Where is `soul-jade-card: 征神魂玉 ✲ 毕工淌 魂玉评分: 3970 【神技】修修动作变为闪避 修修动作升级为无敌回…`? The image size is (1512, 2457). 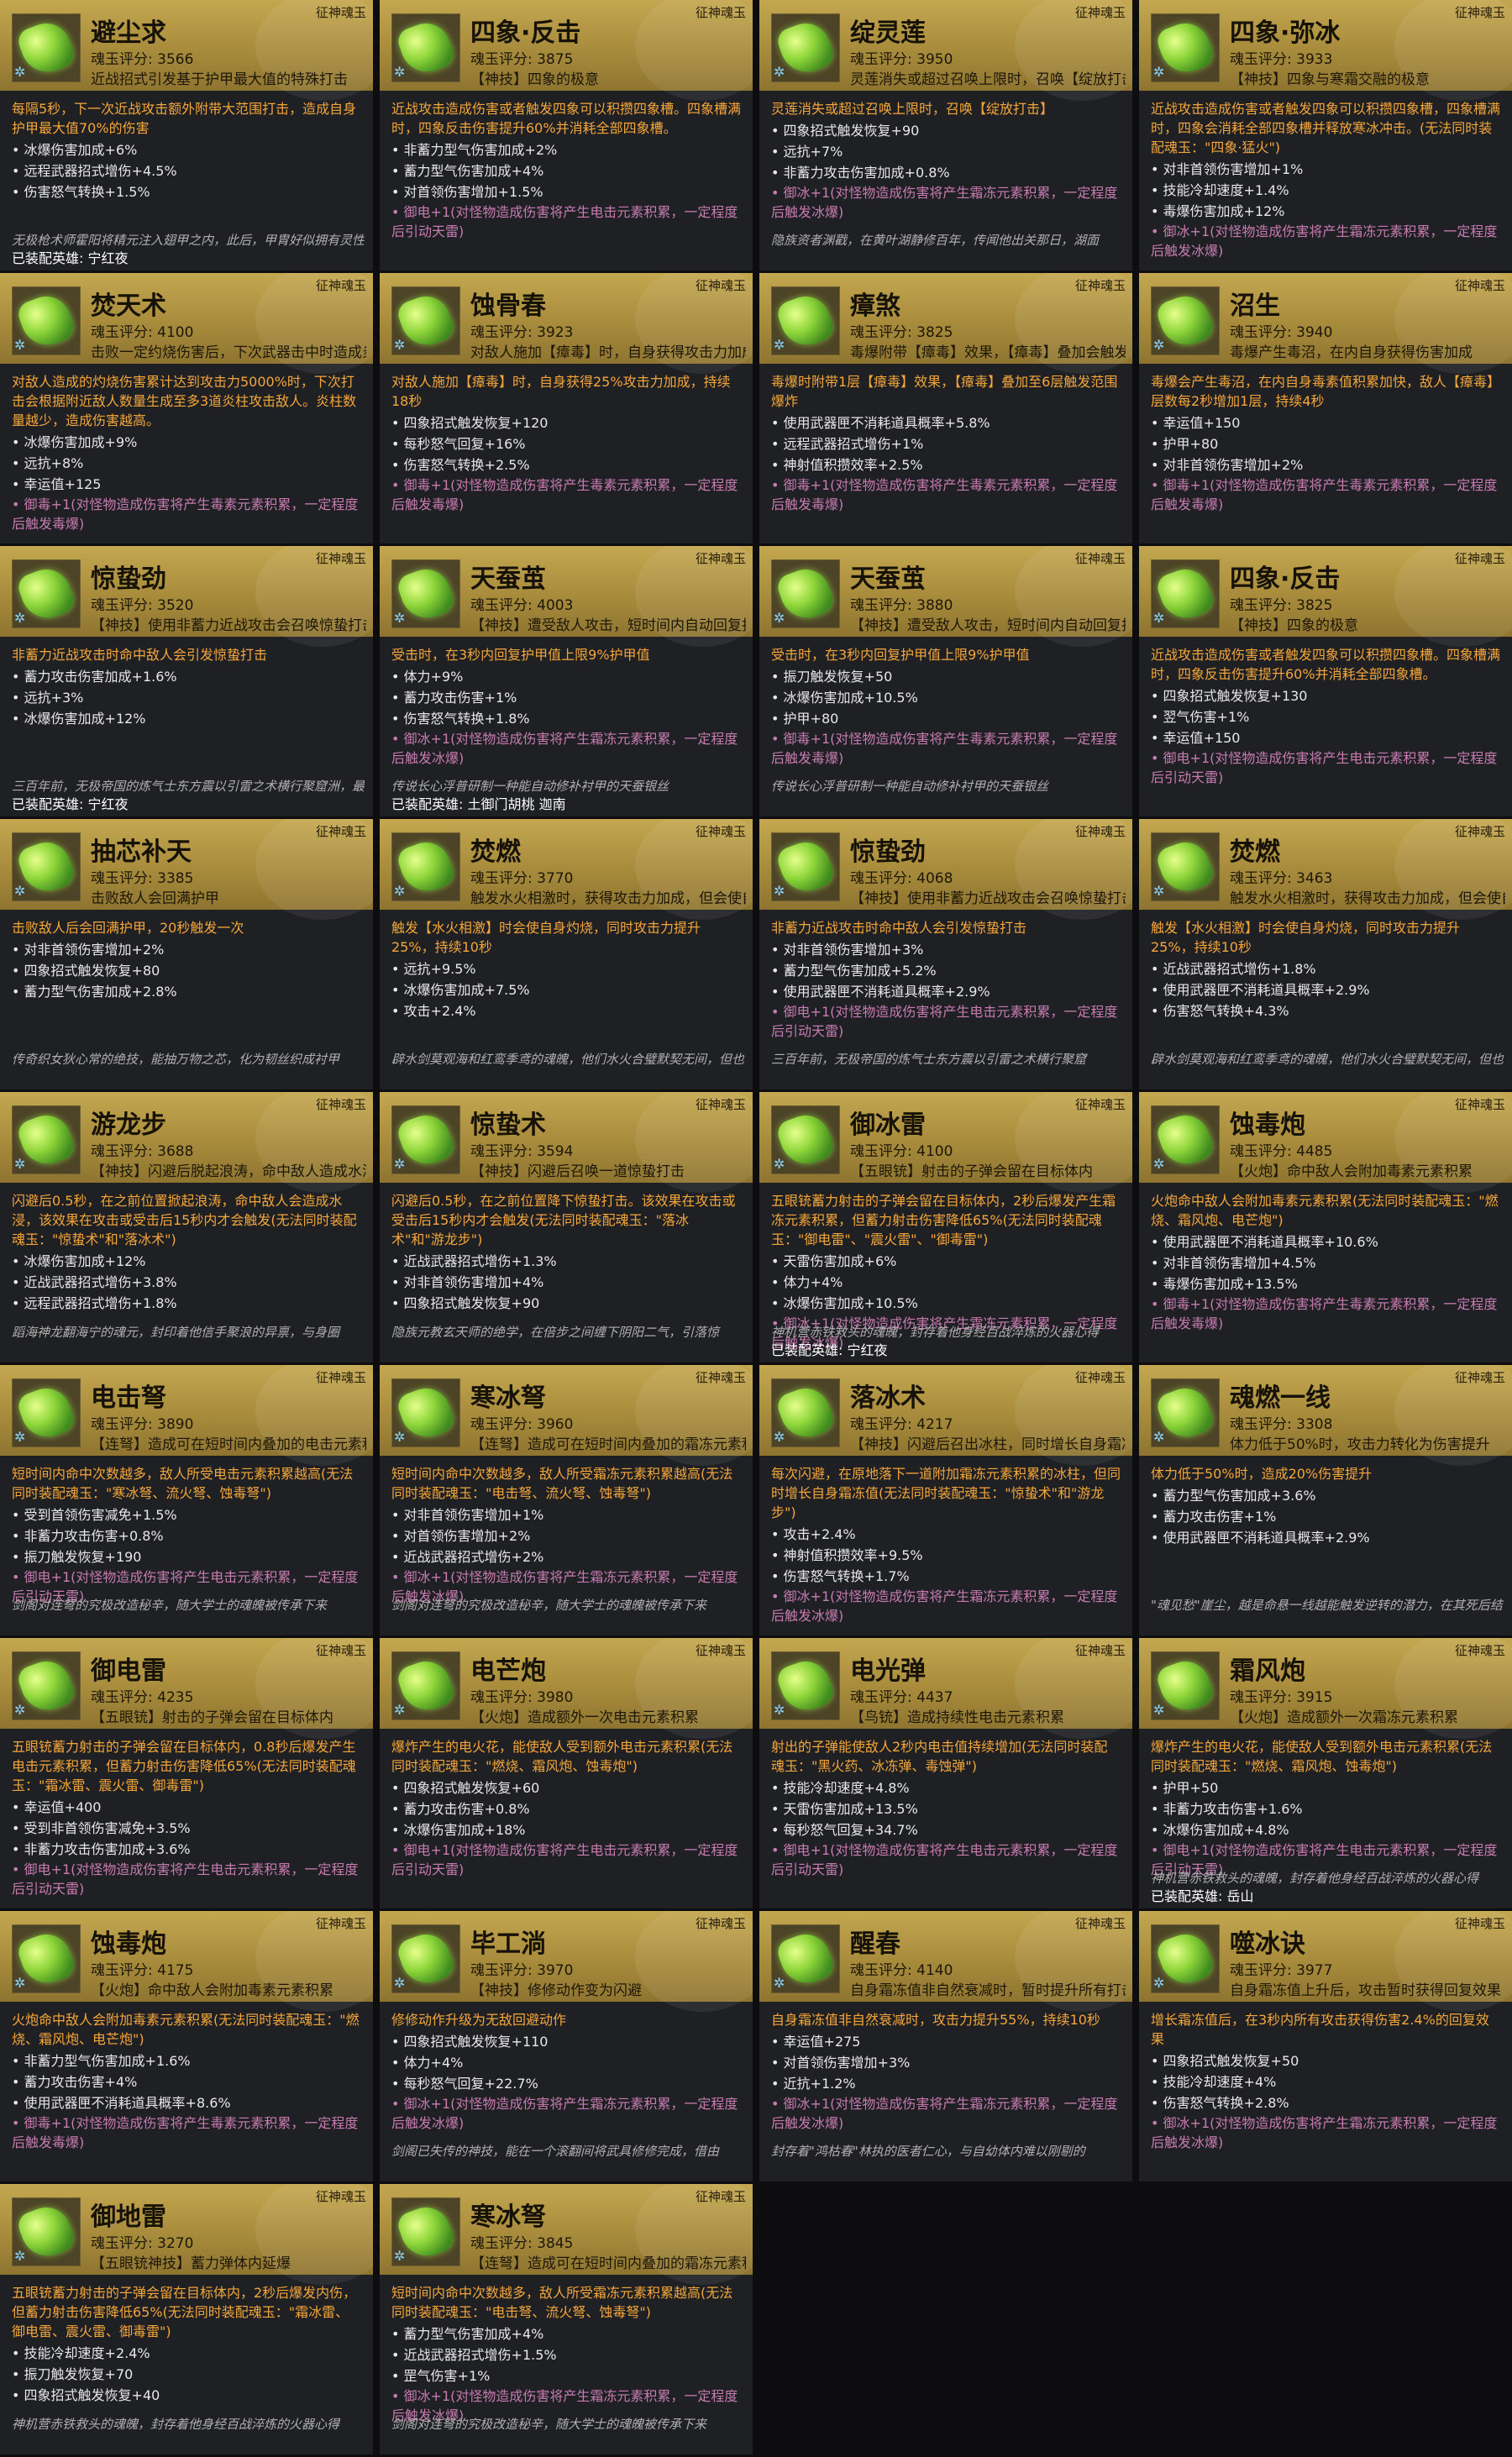 soul-jade-card: 征神魂玉 ✲ 毕工淌 魂玉评分: 3970 【神技】修修动作变为闪避 修修动作升级为无敌回… is located at coordinates (566, 2046).